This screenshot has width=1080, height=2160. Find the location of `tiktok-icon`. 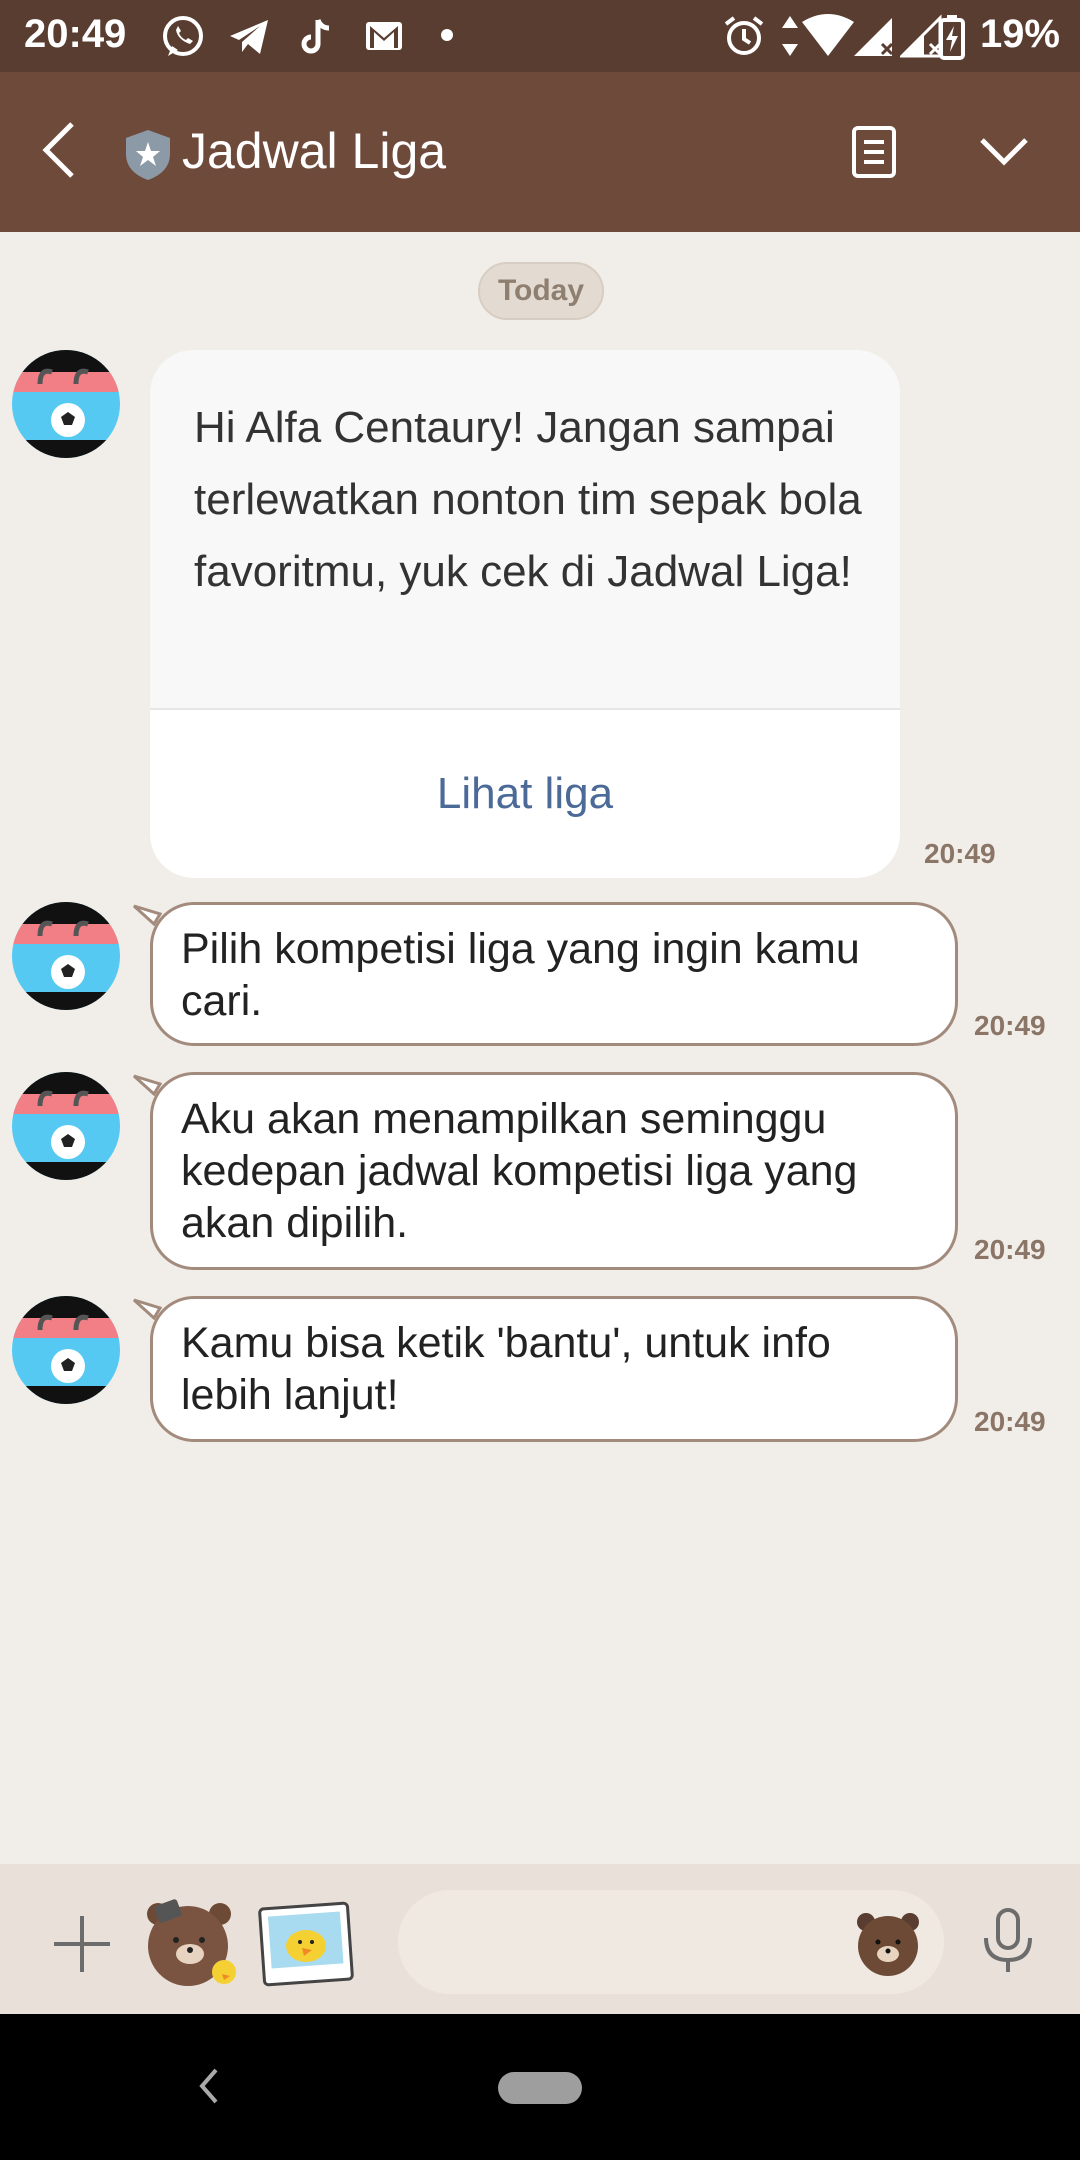

tiktok-icon is located at coordinates (318, 39).